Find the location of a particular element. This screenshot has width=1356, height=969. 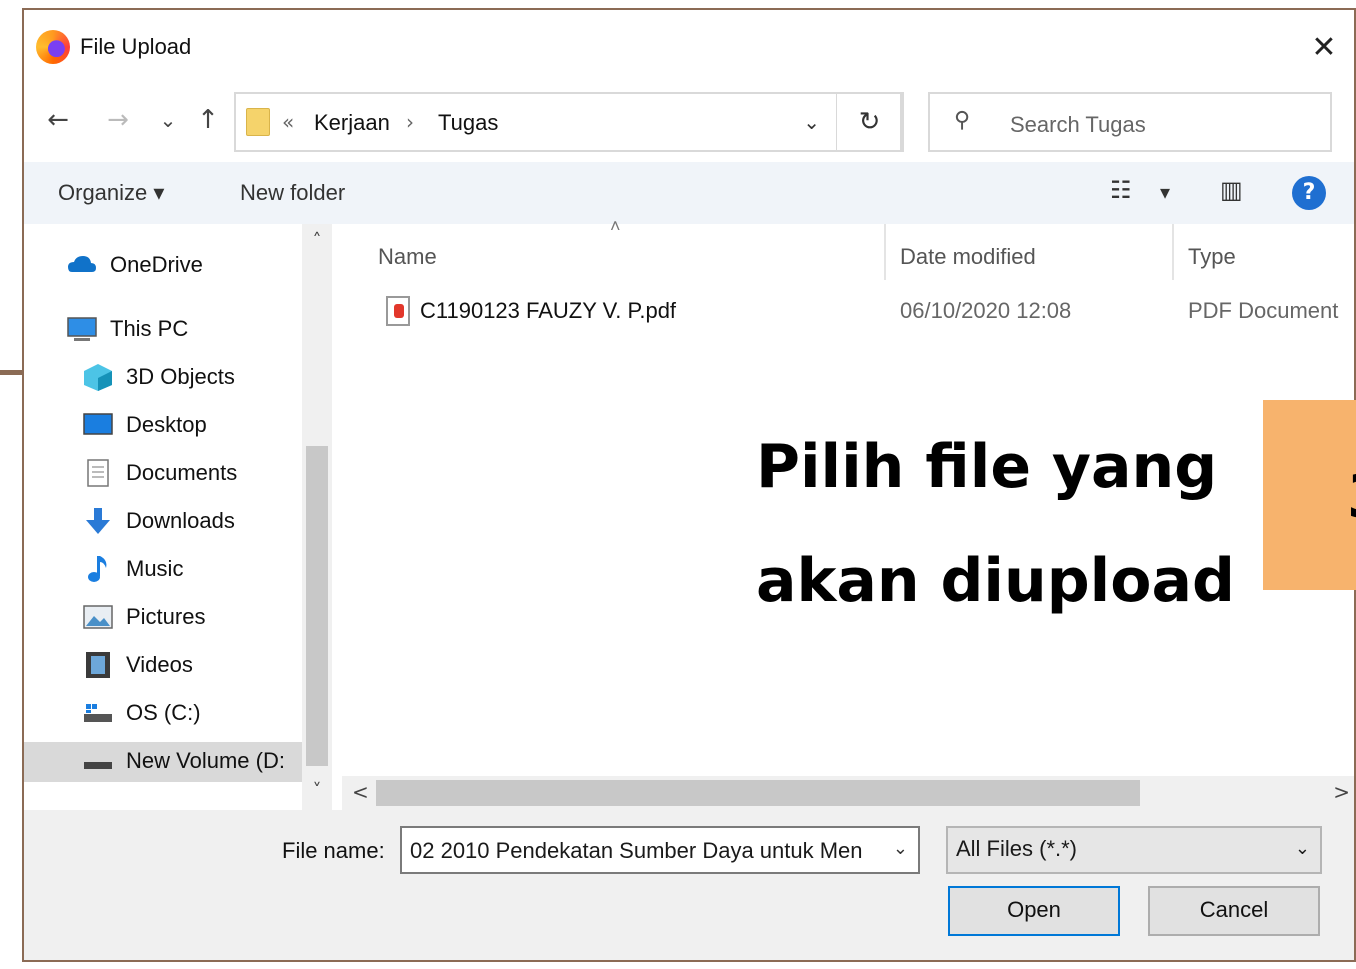

cloud-icon is located at coordinates (82, 264).